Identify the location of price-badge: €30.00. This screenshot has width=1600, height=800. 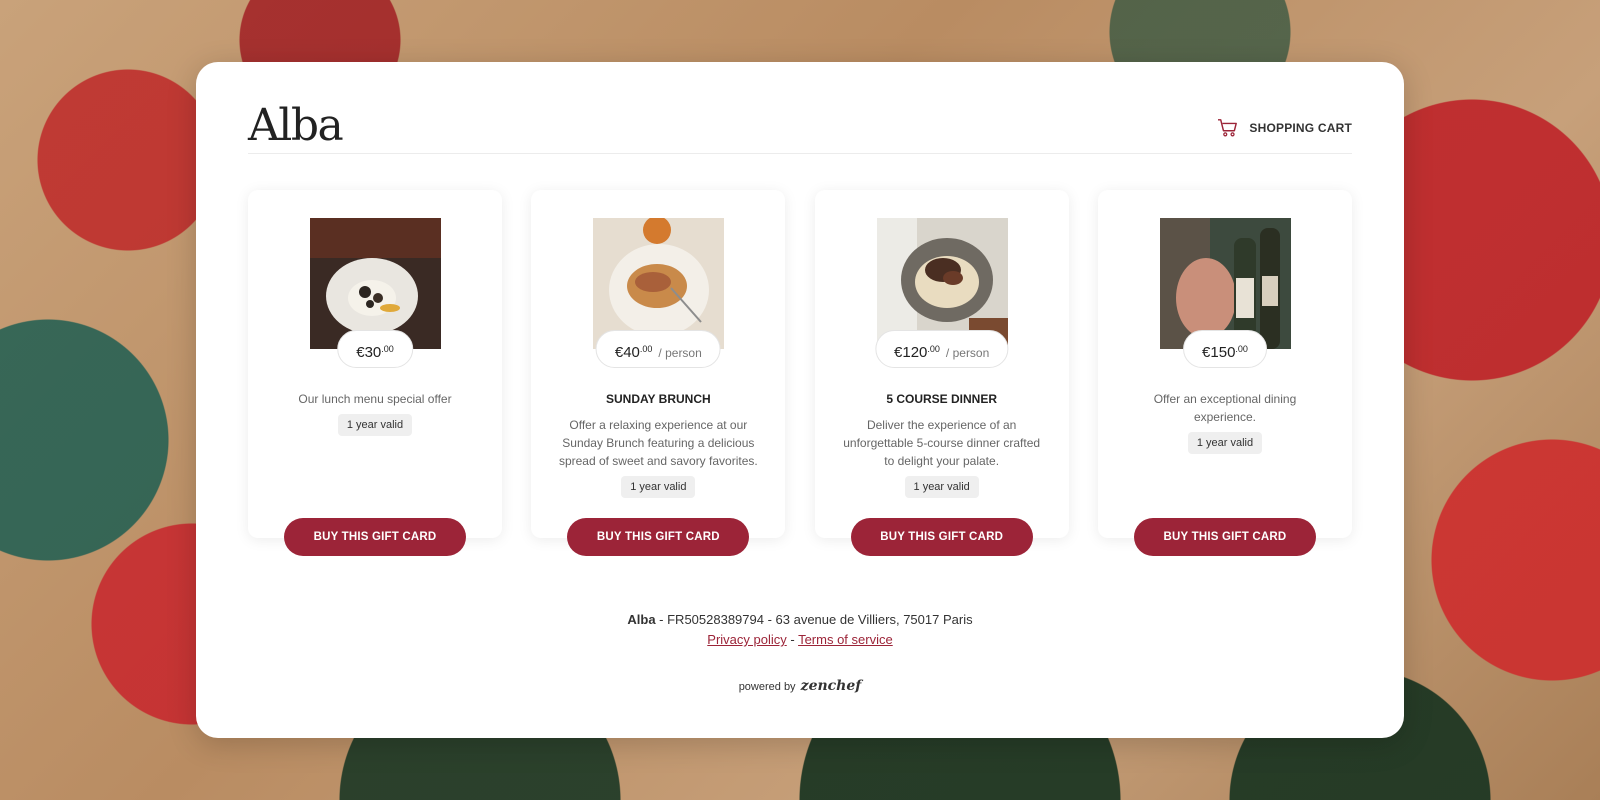
(375, 349).